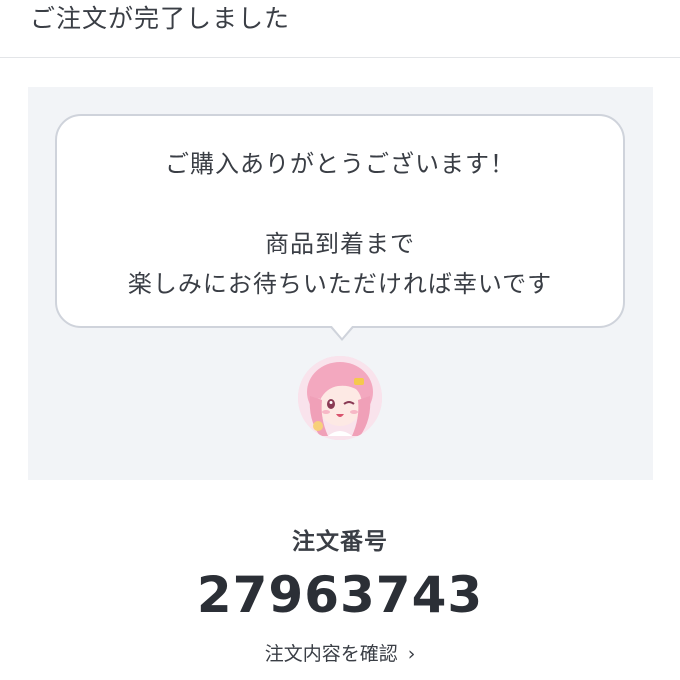 Image resolution: width=680 pixels, height=680 pixels. I want to click on chevron-right-icon: ›, so click(411, 654).